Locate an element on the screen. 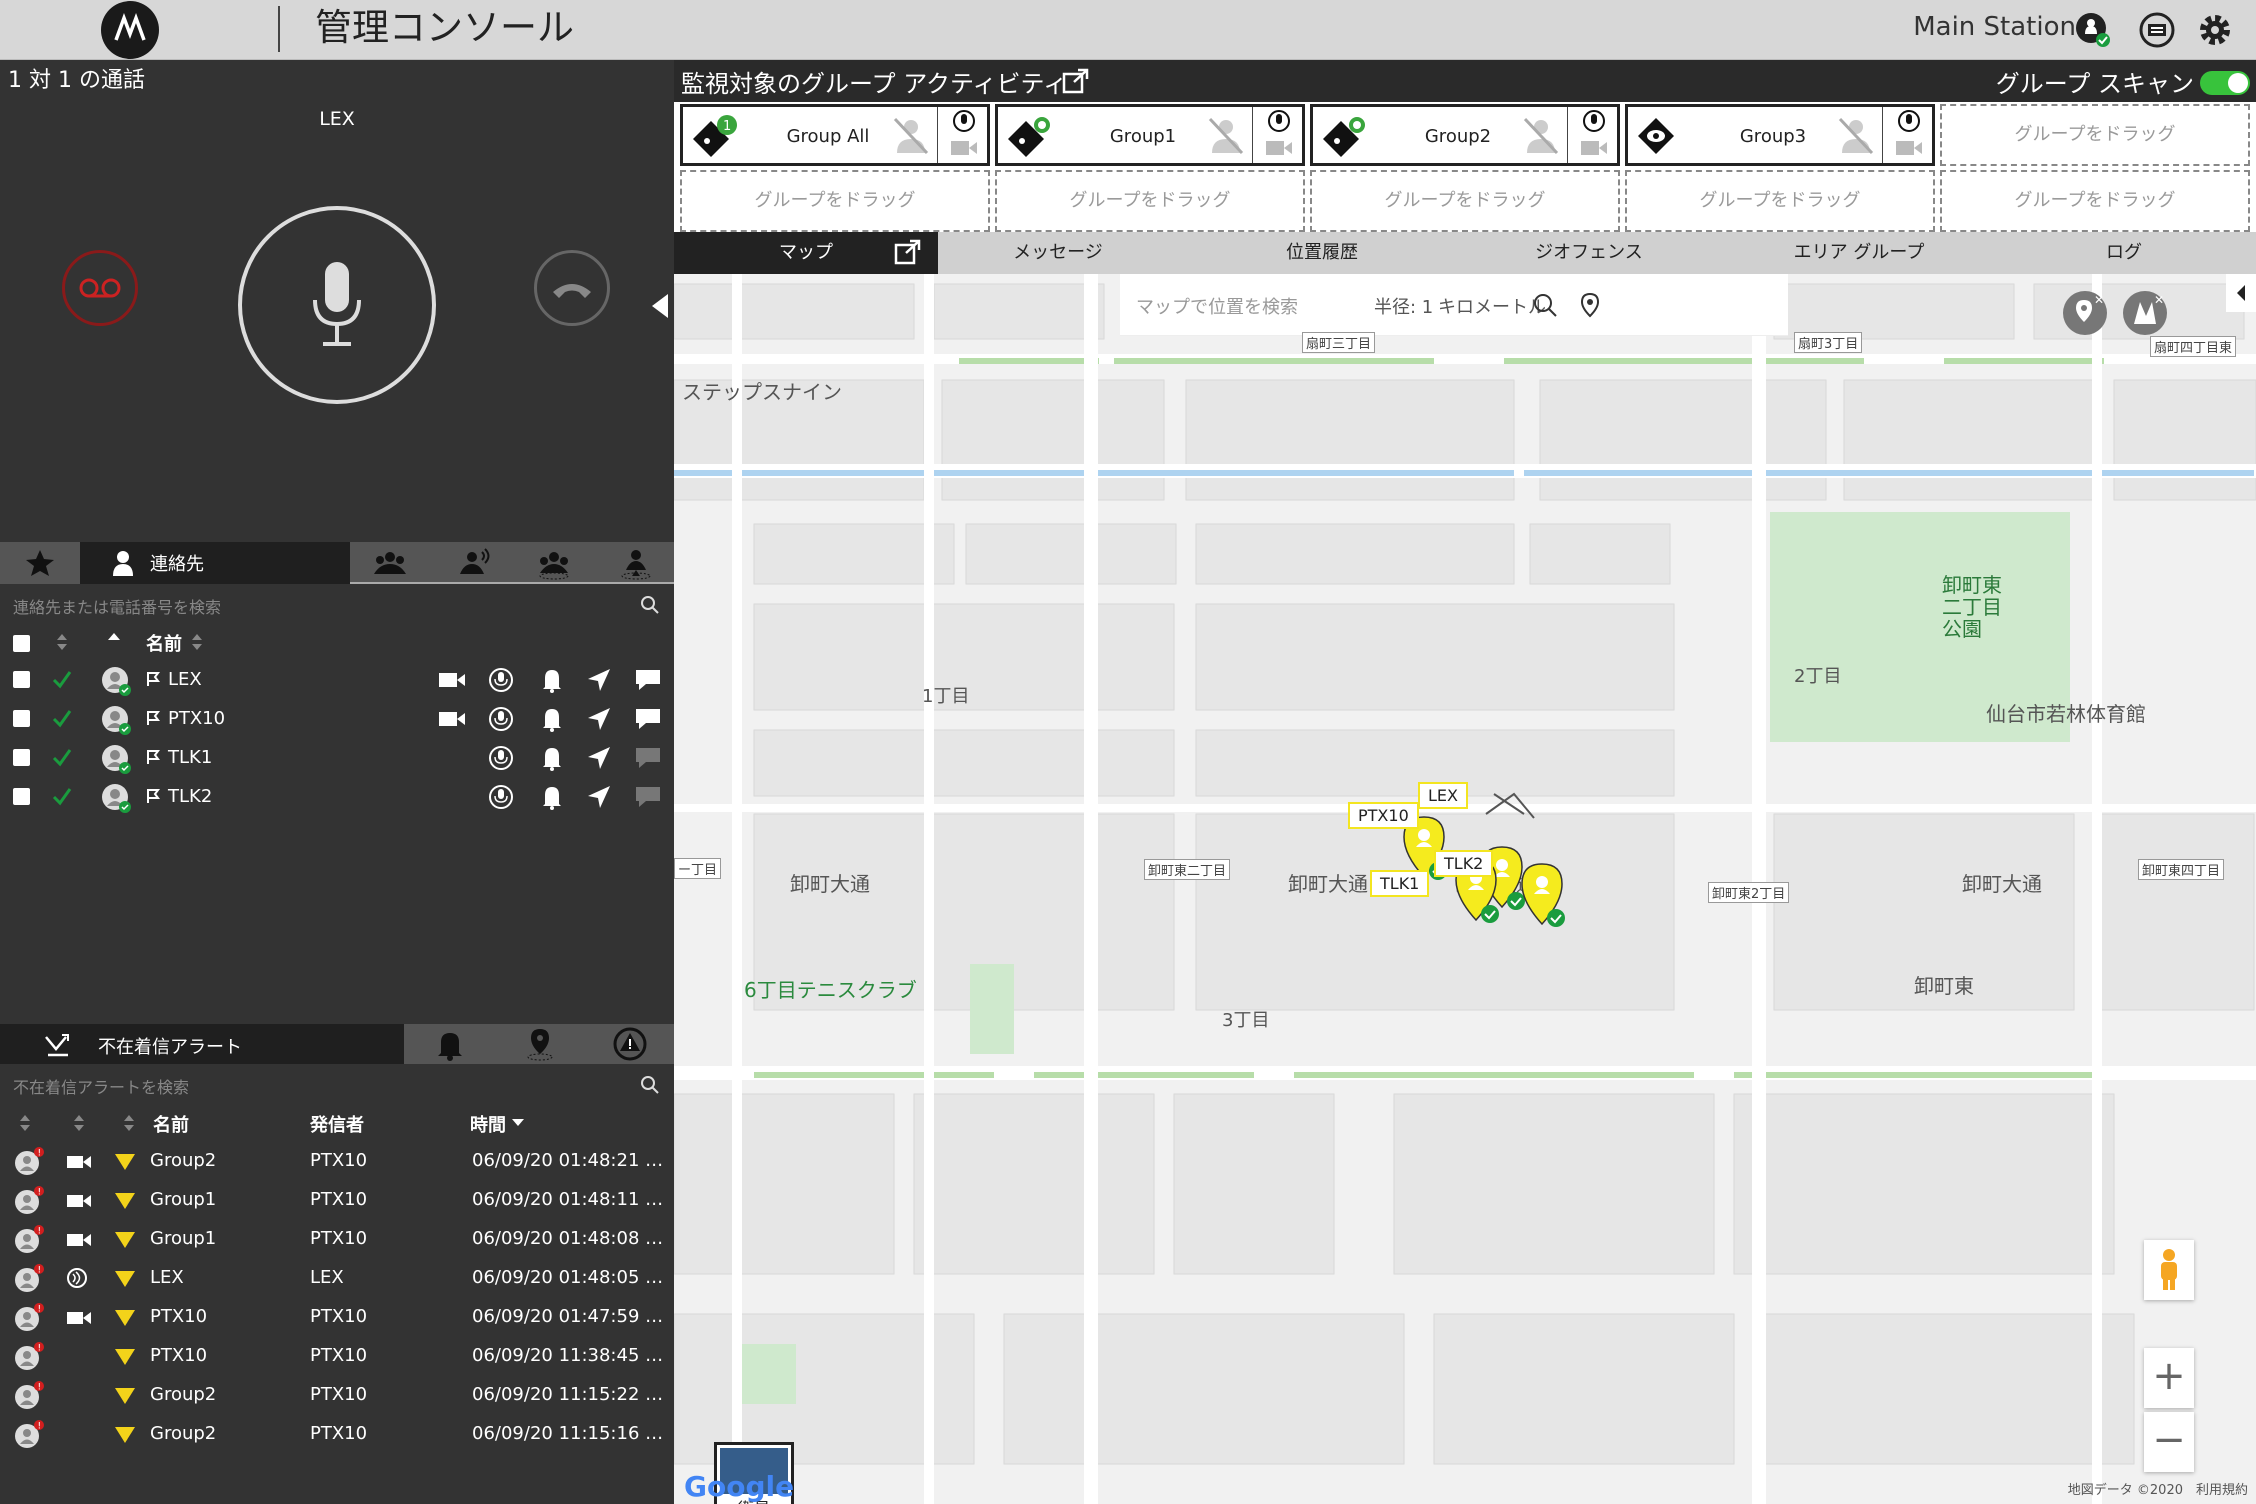 Image resolution: width=2256 pixels, height=1504 pixels. alerts-search-input: 不在着信アラートを検索 is located at coordinates (101, 1086).